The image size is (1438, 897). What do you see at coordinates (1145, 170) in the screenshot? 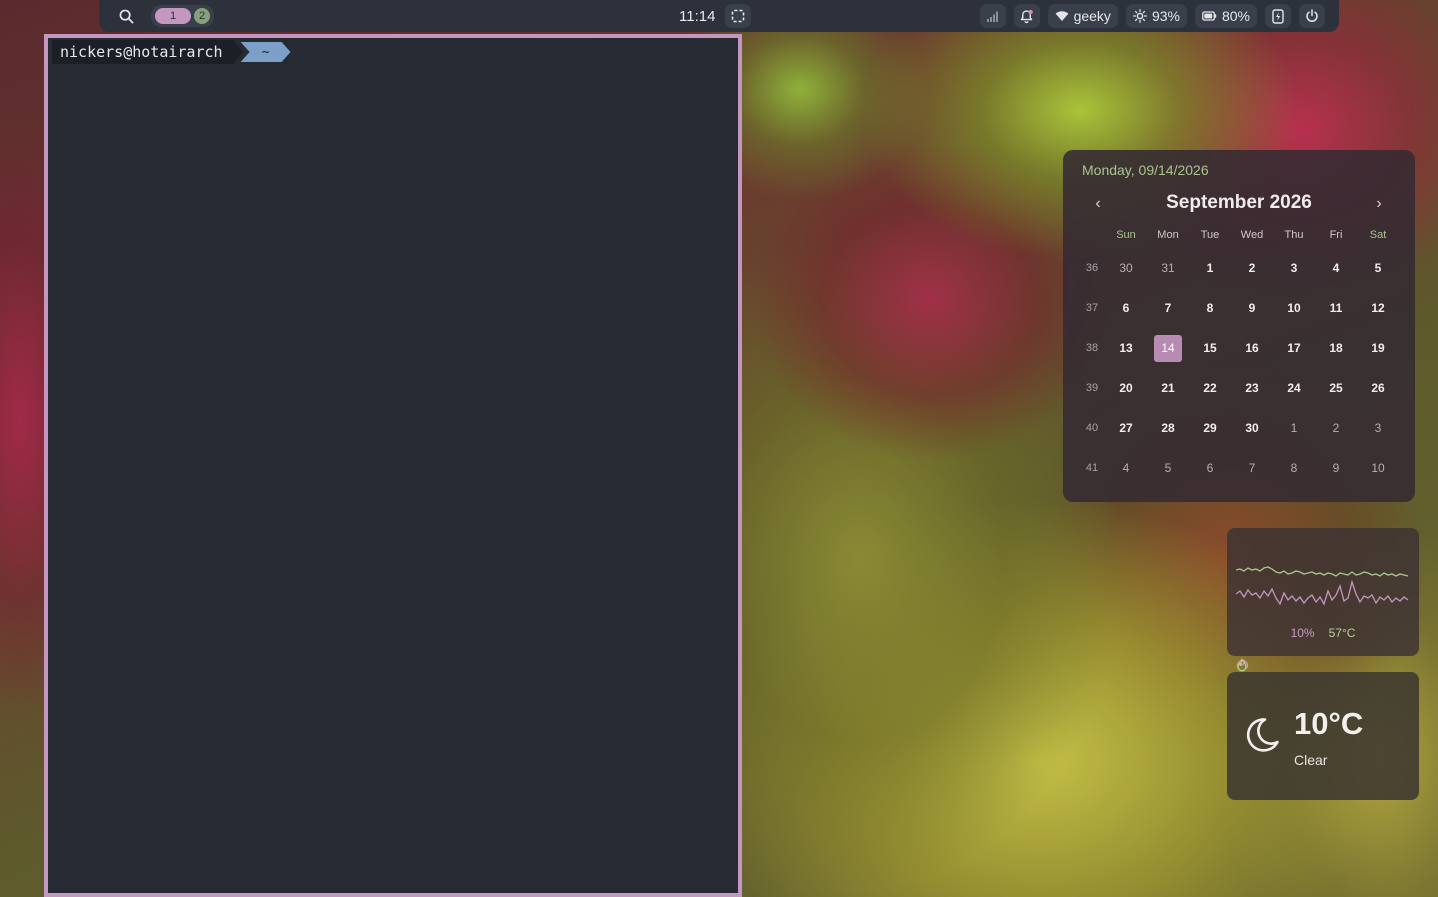
I see `calendar-full-date: Monday, 09/14/2026` at bounding box center [1145, 170].